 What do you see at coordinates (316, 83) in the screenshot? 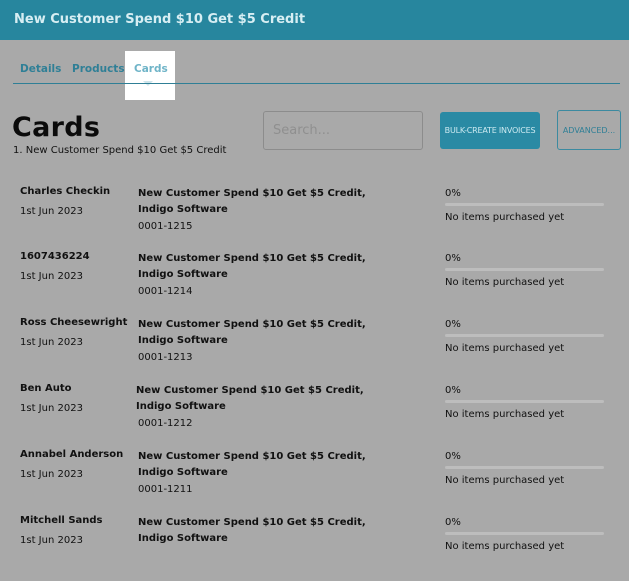
I see `tab-divider` at bounding box center [316, 83].